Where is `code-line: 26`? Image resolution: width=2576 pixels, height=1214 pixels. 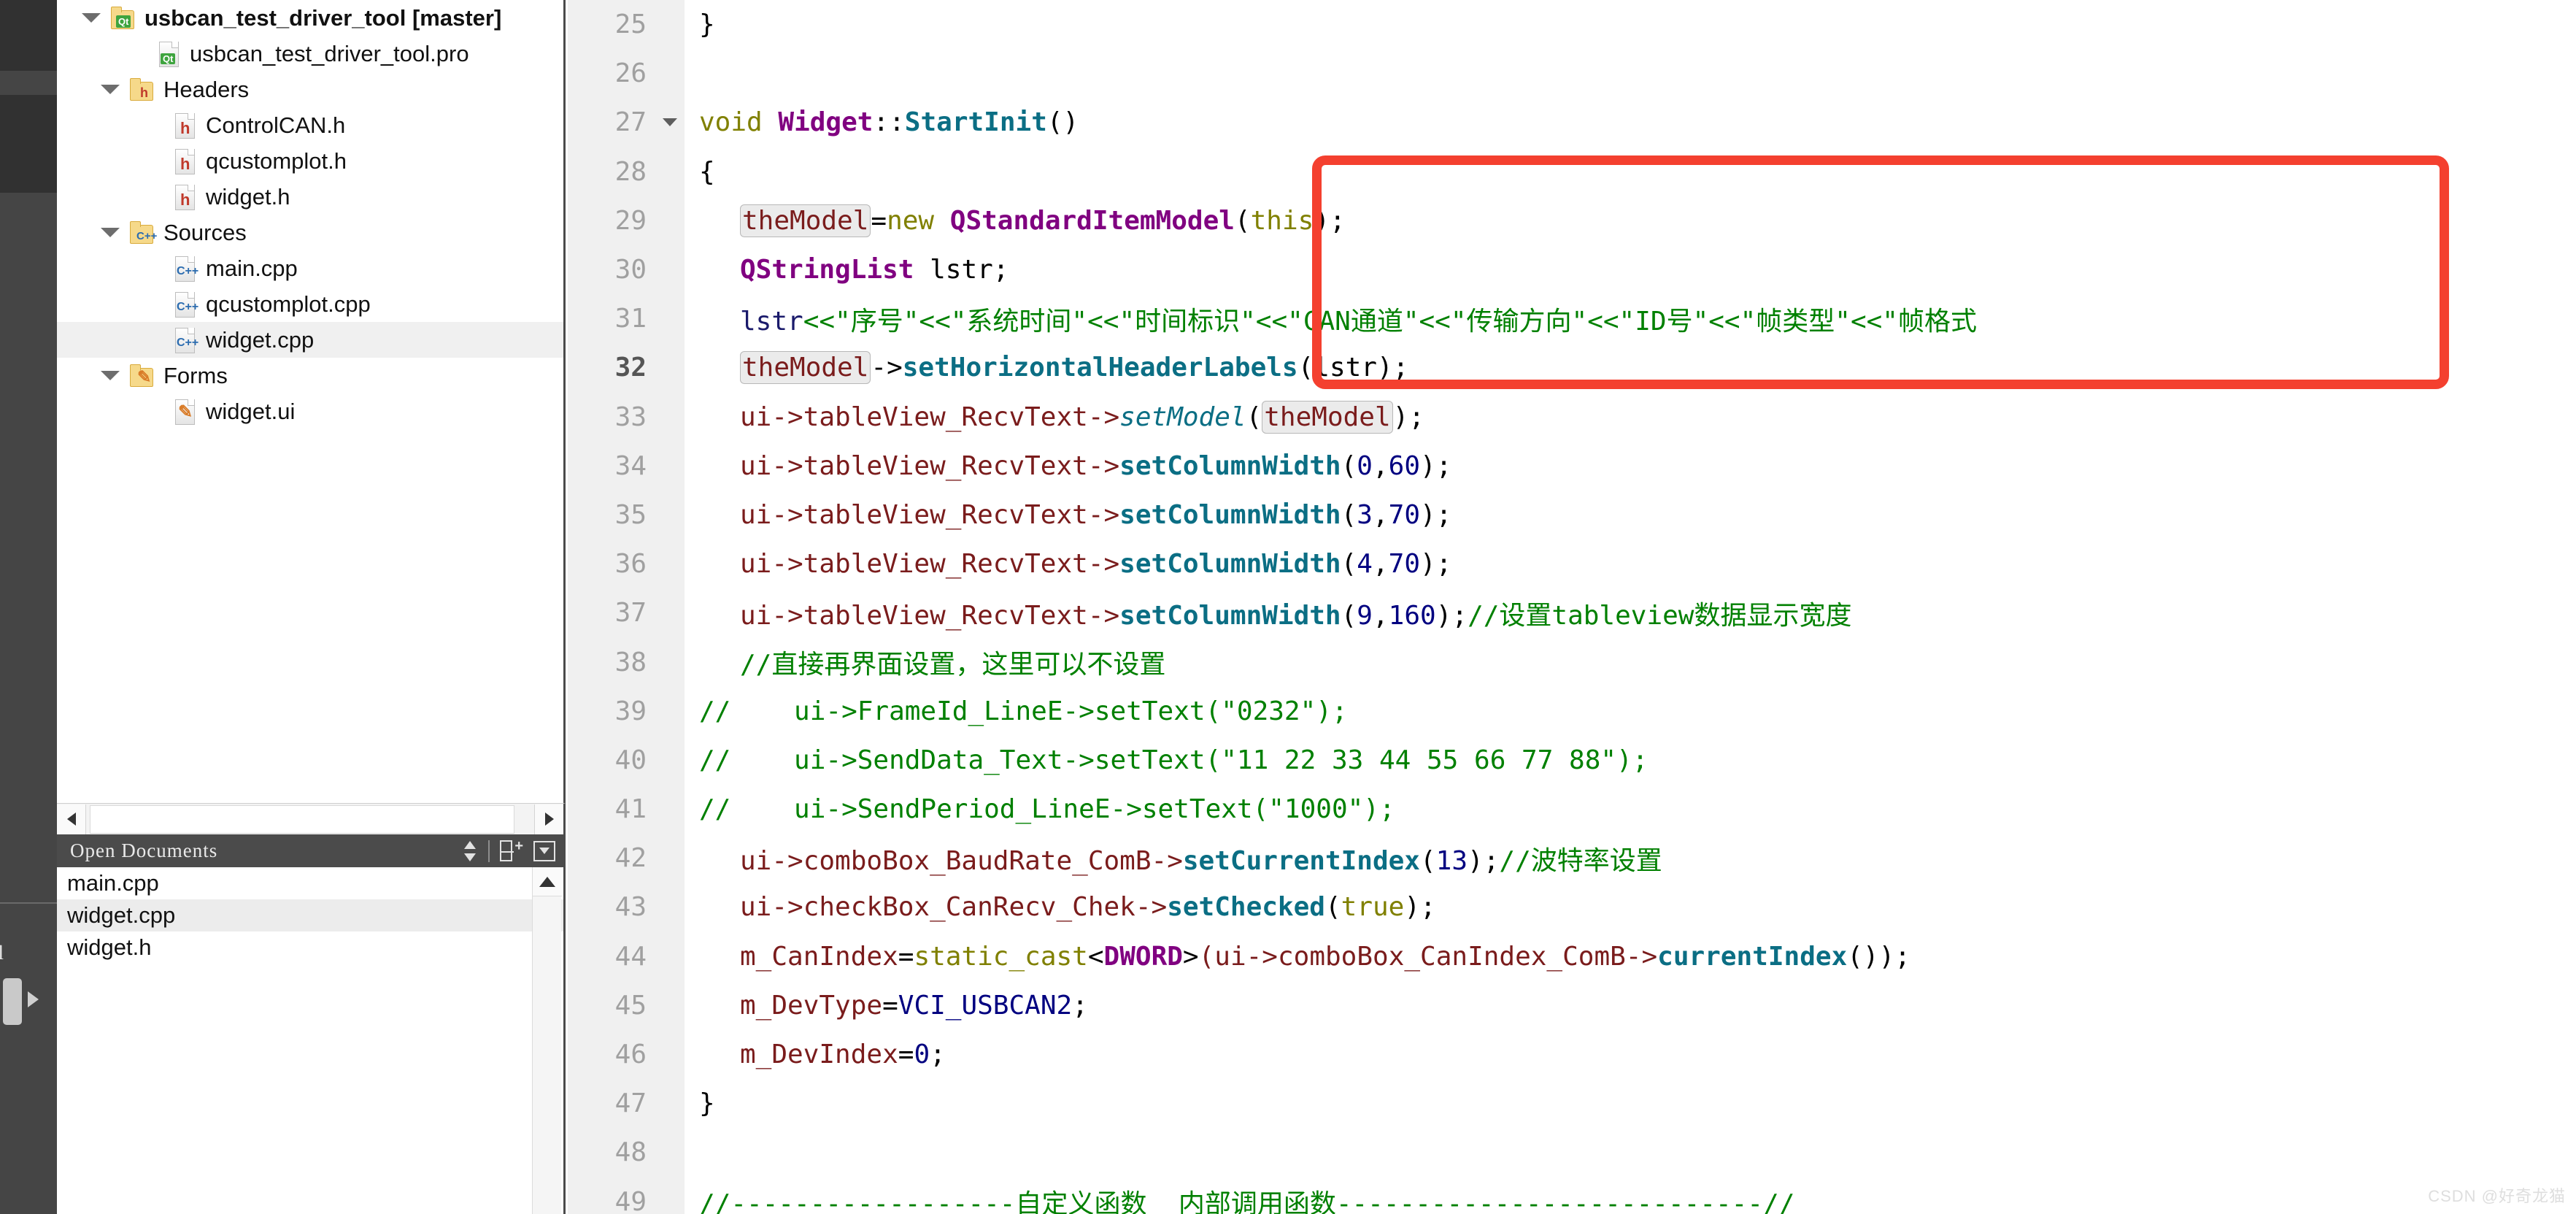
code-line: 26 is located at coordinates (1572, 73).